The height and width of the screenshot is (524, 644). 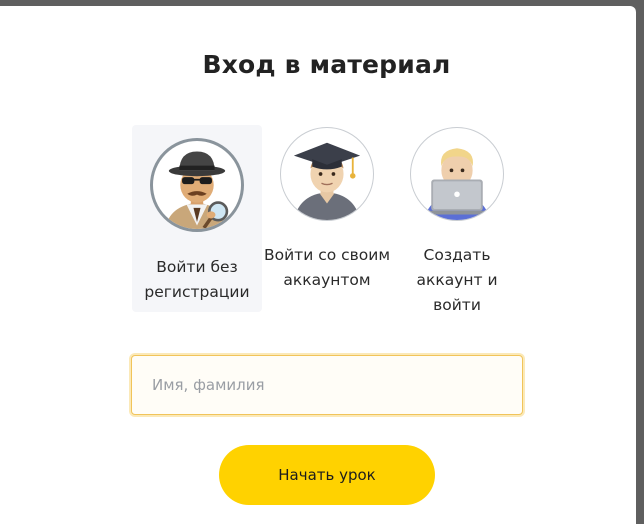 I want to click on option-account: Войти со своим аккаунтом, so click(x=327, y=218).